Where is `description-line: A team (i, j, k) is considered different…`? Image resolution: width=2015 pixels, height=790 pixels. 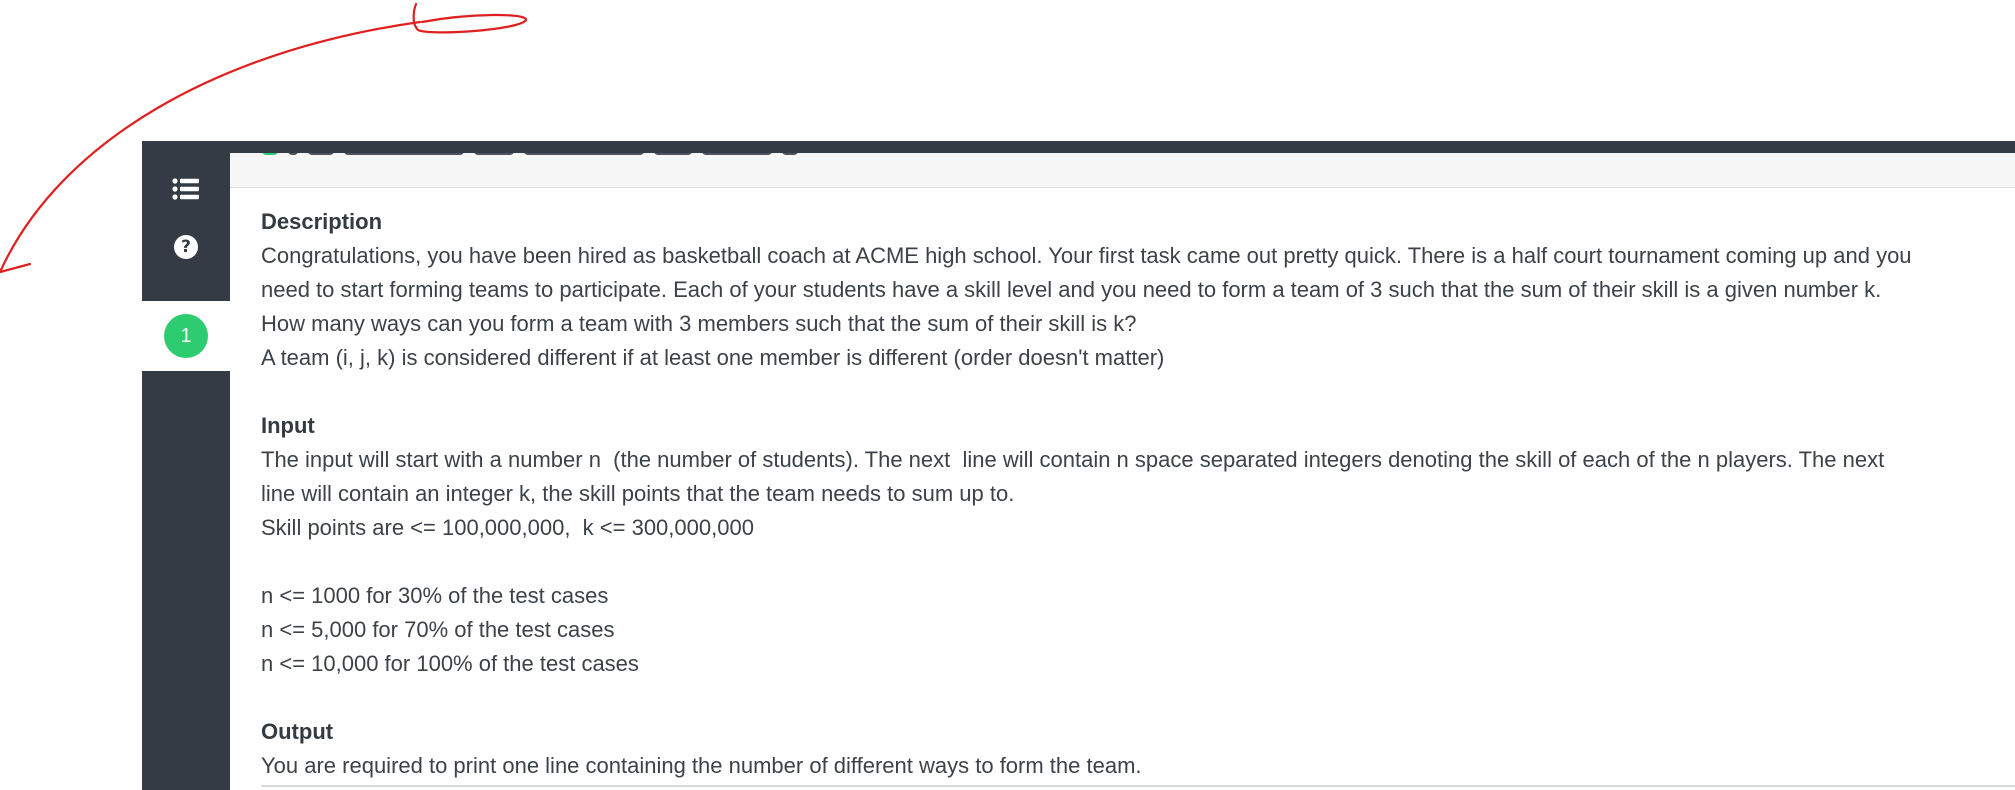 description-line: A team (i, j, k) is considered different… is located at coordinates (713, 357).